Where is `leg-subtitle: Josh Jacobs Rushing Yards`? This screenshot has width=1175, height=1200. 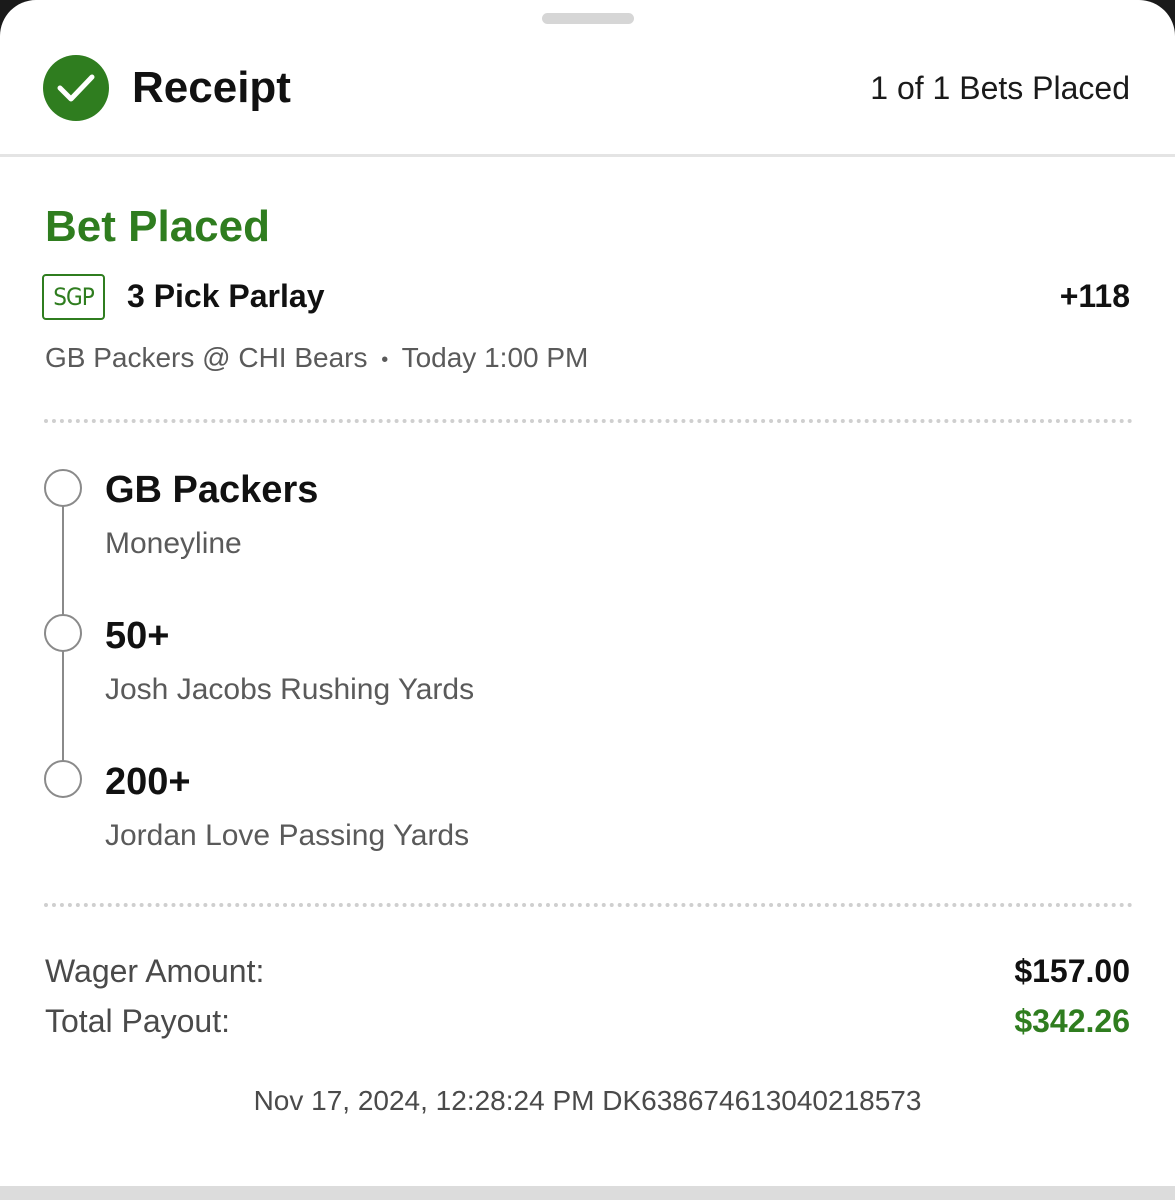
leg-subtitle: Josh Jacobs Rushing Yards is located at coordinates (290, 689).